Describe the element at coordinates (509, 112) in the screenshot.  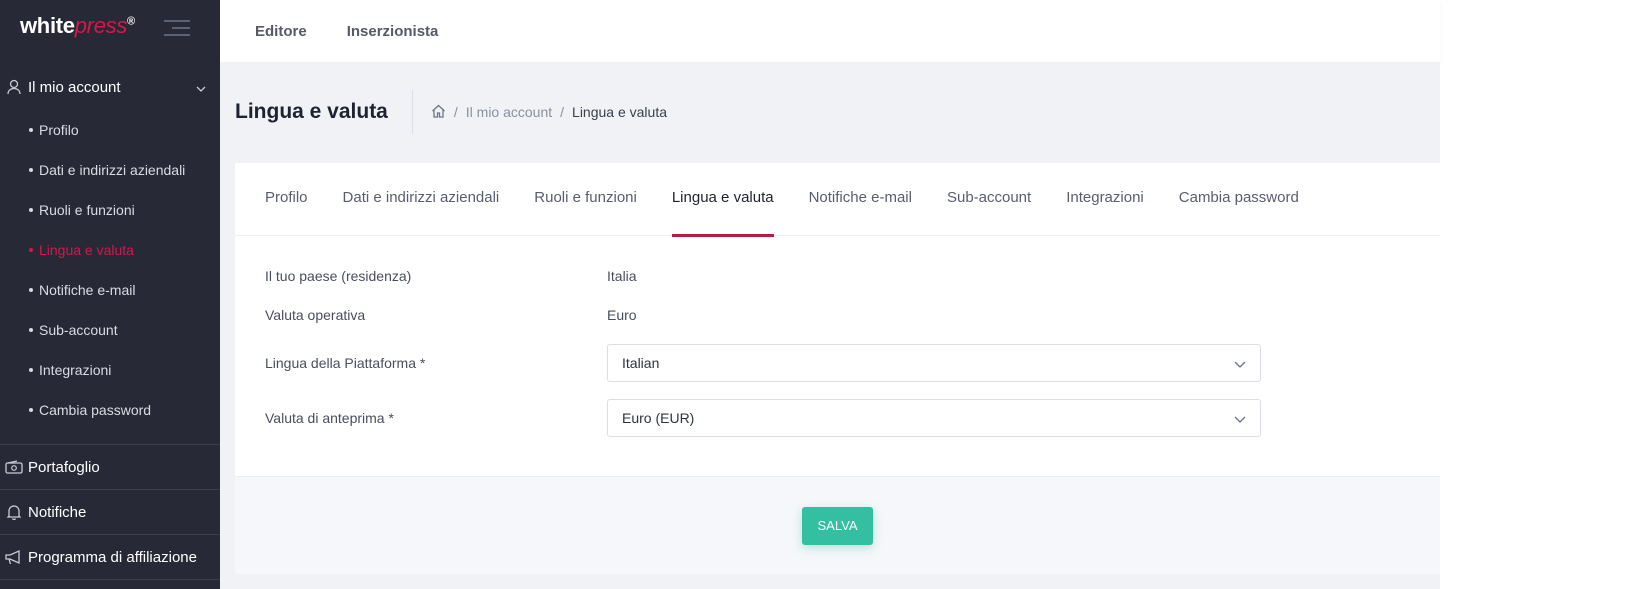
I see `breadcrumb-parent: Il mio account` at that location.